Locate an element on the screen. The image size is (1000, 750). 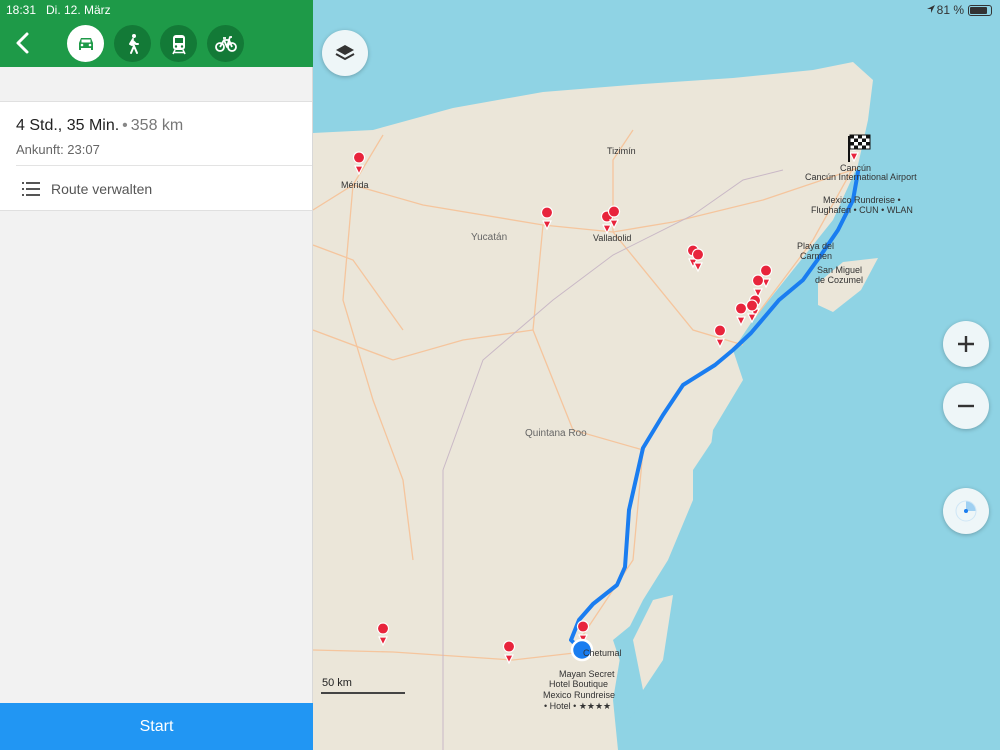
route-distance: 358 km is located at coordinates (157, 125).